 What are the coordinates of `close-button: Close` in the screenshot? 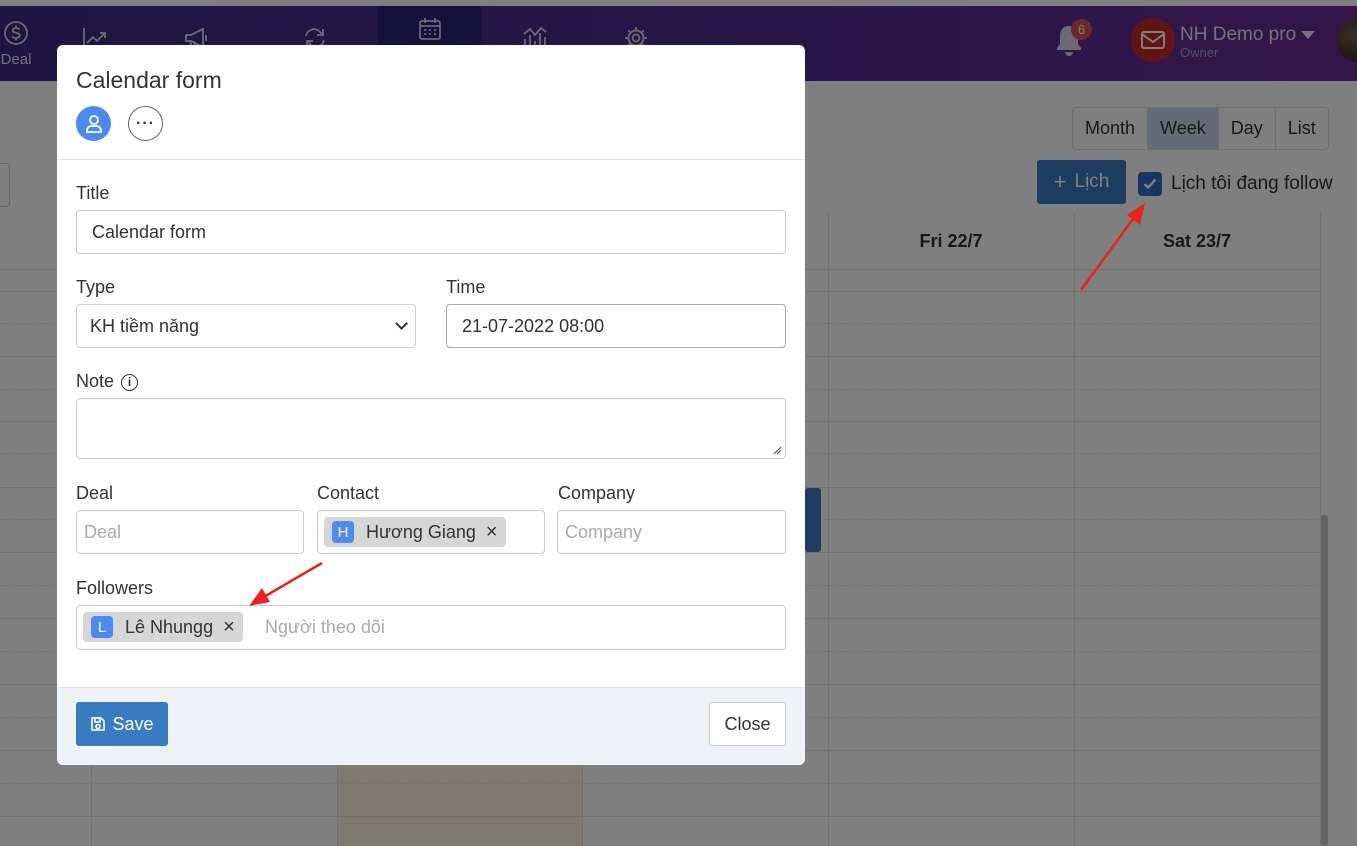 It's located at (747, 724).